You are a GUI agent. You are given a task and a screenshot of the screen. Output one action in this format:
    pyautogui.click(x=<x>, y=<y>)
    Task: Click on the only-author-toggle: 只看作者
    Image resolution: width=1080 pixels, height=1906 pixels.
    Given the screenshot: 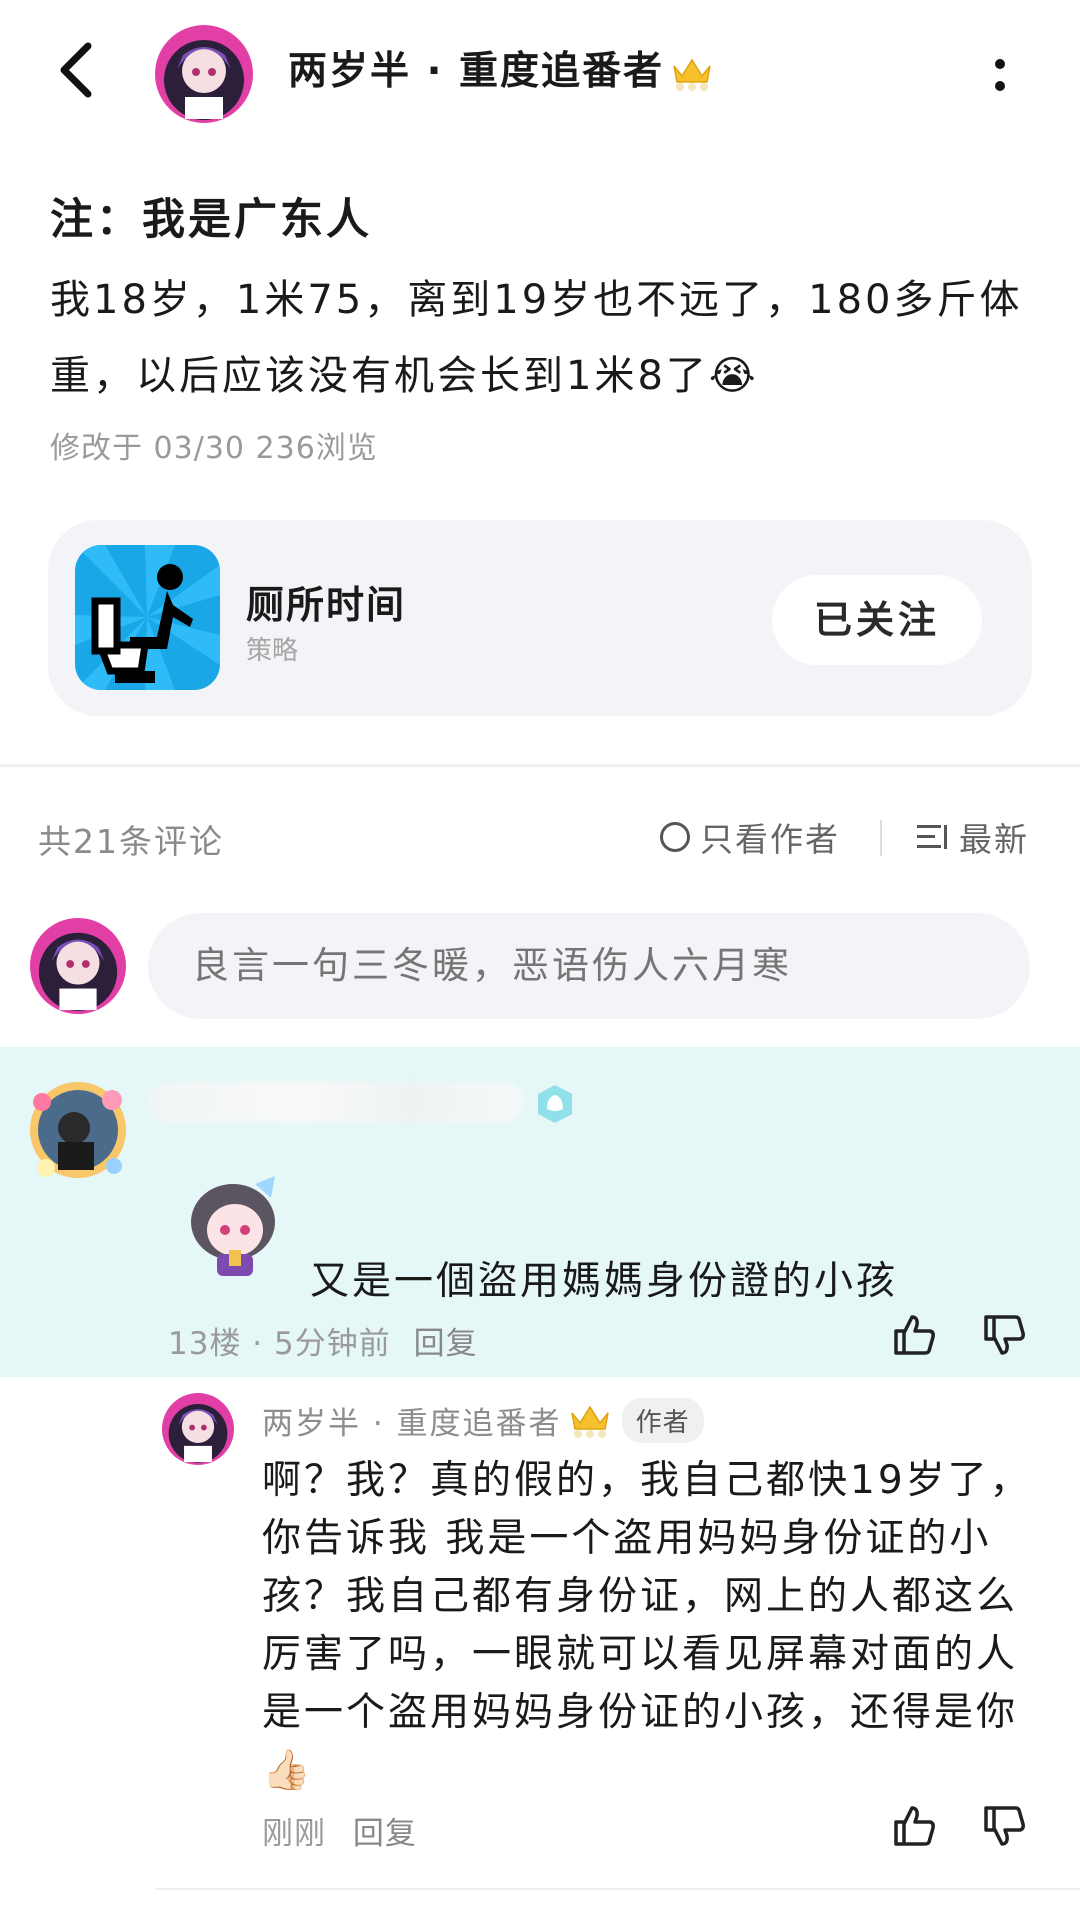 What is the action you would take?
    pyautogui.click(x=750, y=837)
    